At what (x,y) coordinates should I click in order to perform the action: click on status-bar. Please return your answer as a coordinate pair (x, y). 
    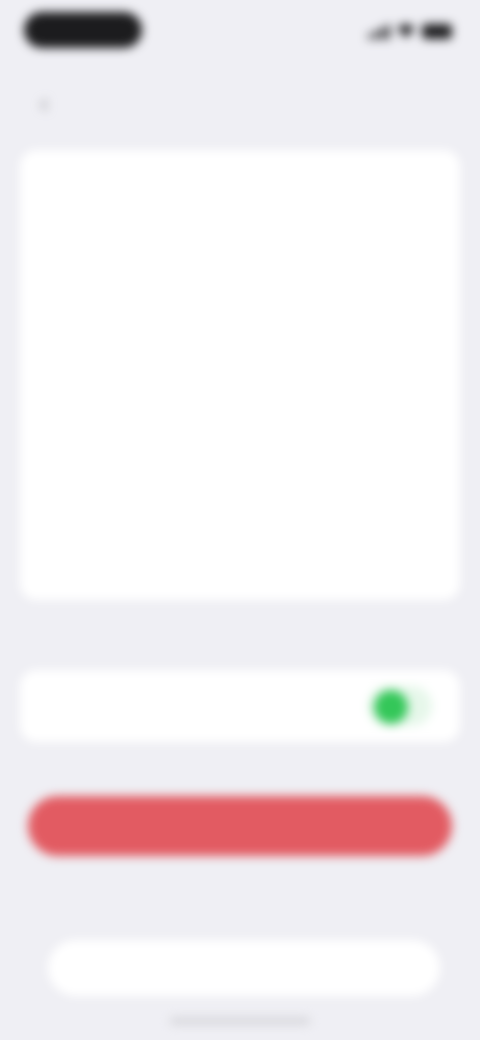
    Looking at the image, I should click on (240, 30).